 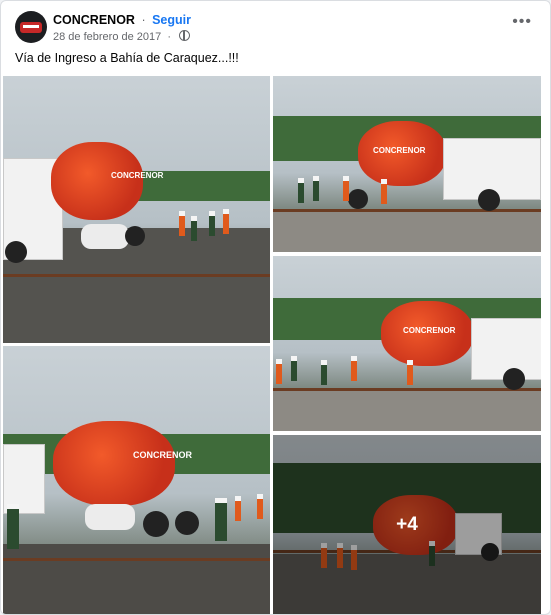 I want to click on drum-logo: CONCRENOR, so click(x=137, y=175).